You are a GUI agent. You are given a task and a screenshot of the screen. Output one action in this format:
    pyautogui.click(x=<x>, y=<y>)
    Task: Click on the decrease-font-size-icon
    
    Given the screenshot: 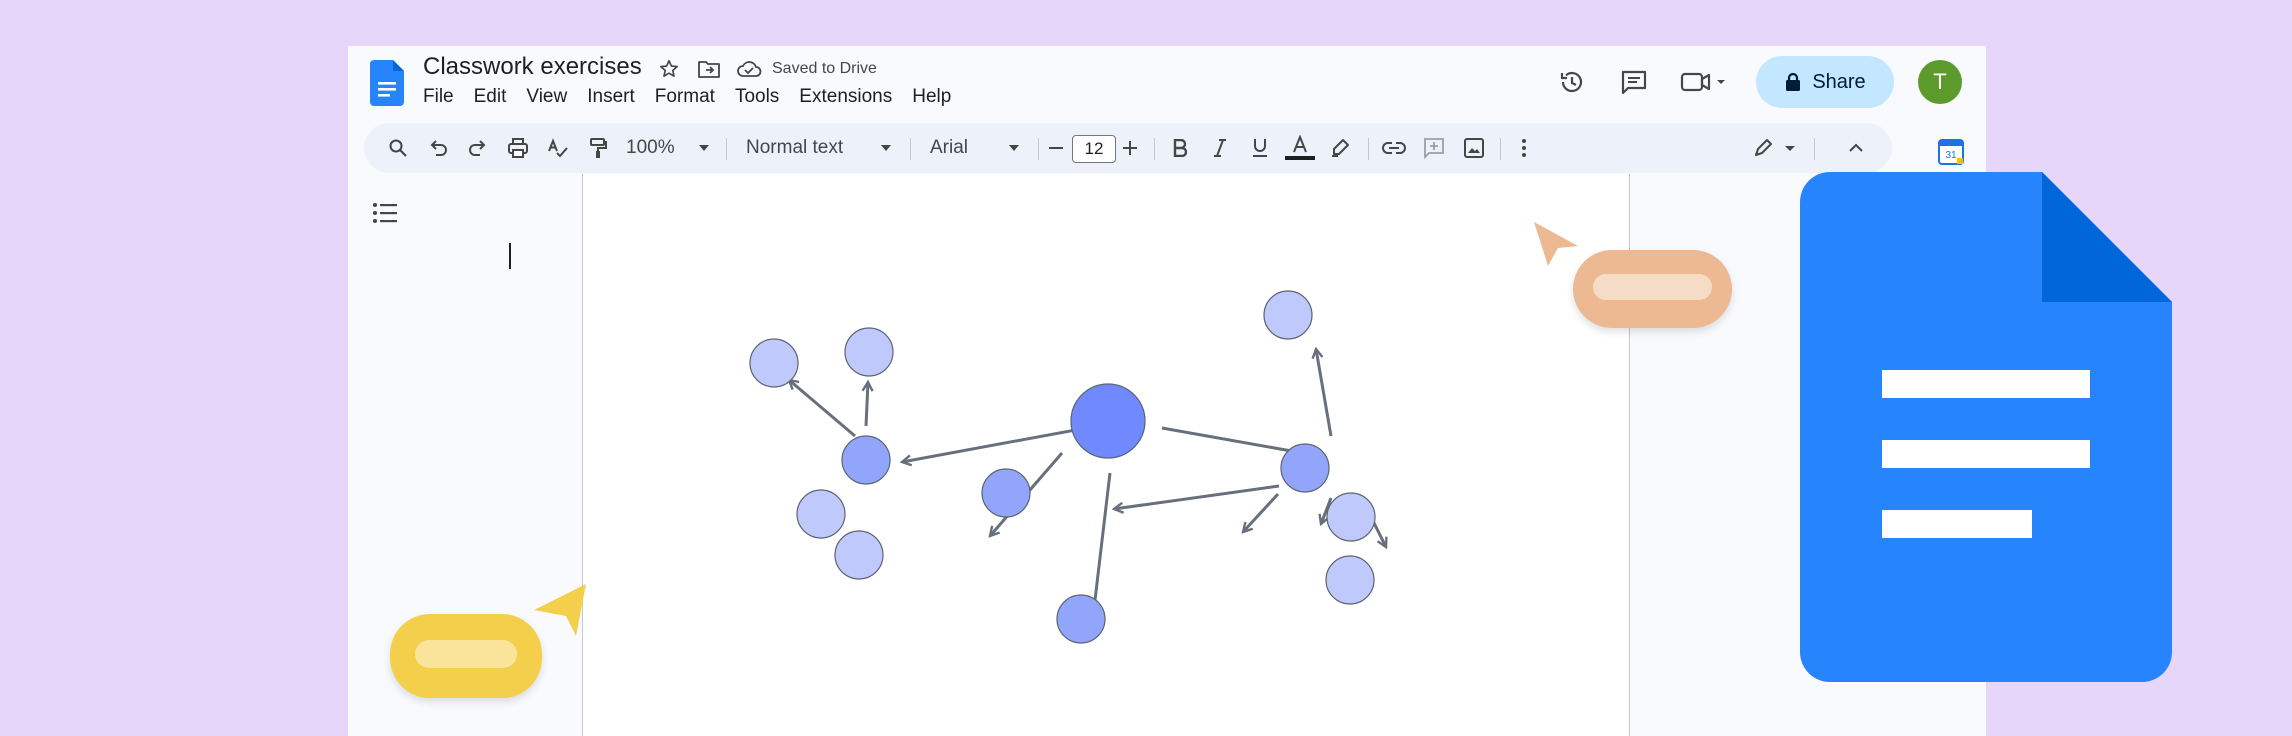 What is the action you would take?
    pyautogui.click(x=1056, y=148)
    